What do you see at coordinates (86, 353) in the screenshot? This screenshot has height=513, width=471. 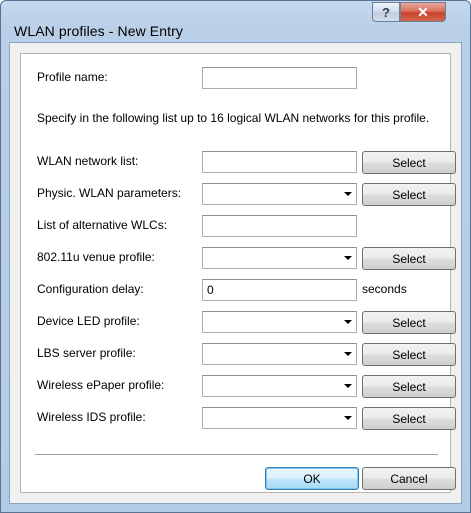 I see `lbs-server-profile-label: LBS server profile:` at bounding box center [86, 353].